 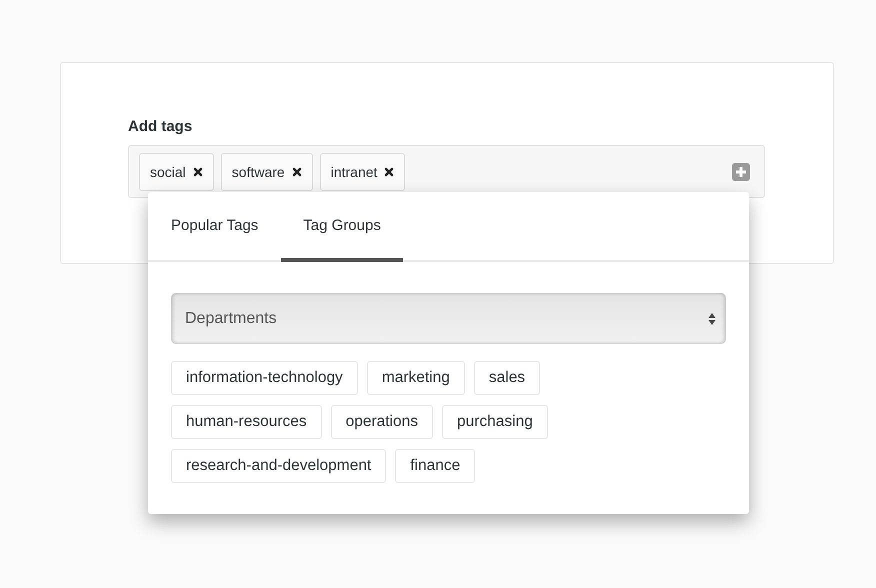 I want to click on tag-option: human-resources, so click(x=246, y=422).